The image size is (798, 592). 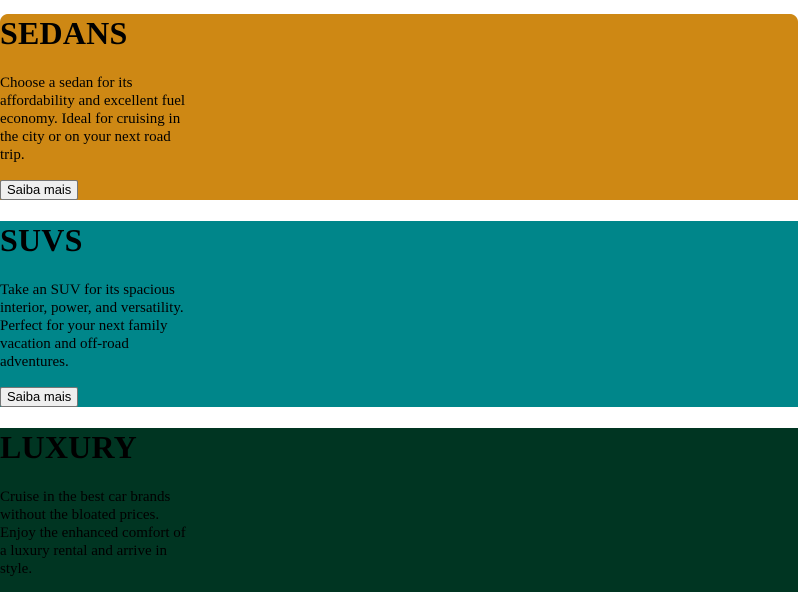 I want to click on card-title: LUXURY, so click(x=68, y=447).